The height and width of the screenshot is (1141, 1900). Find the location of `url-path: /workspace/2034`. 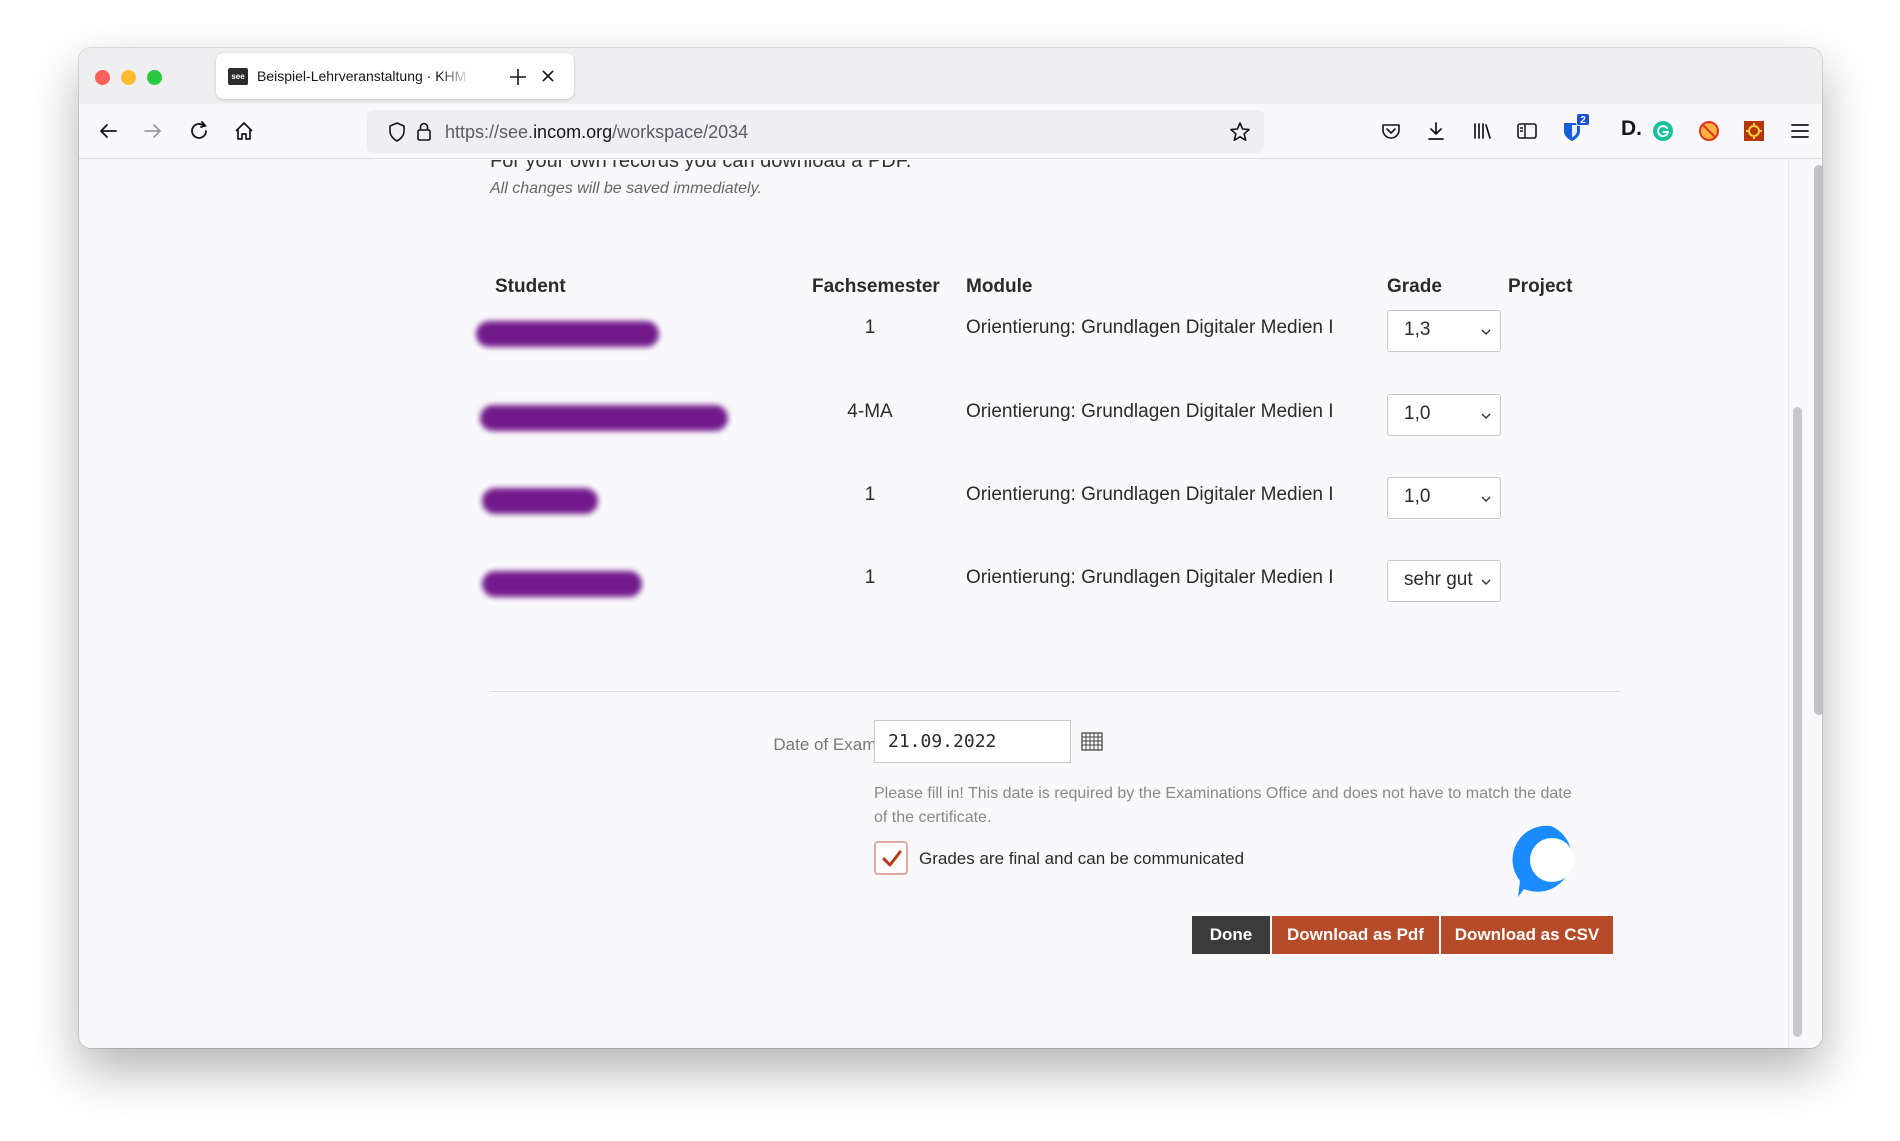

url-path: /workspace/2034 is located at coordinates (680, 132).